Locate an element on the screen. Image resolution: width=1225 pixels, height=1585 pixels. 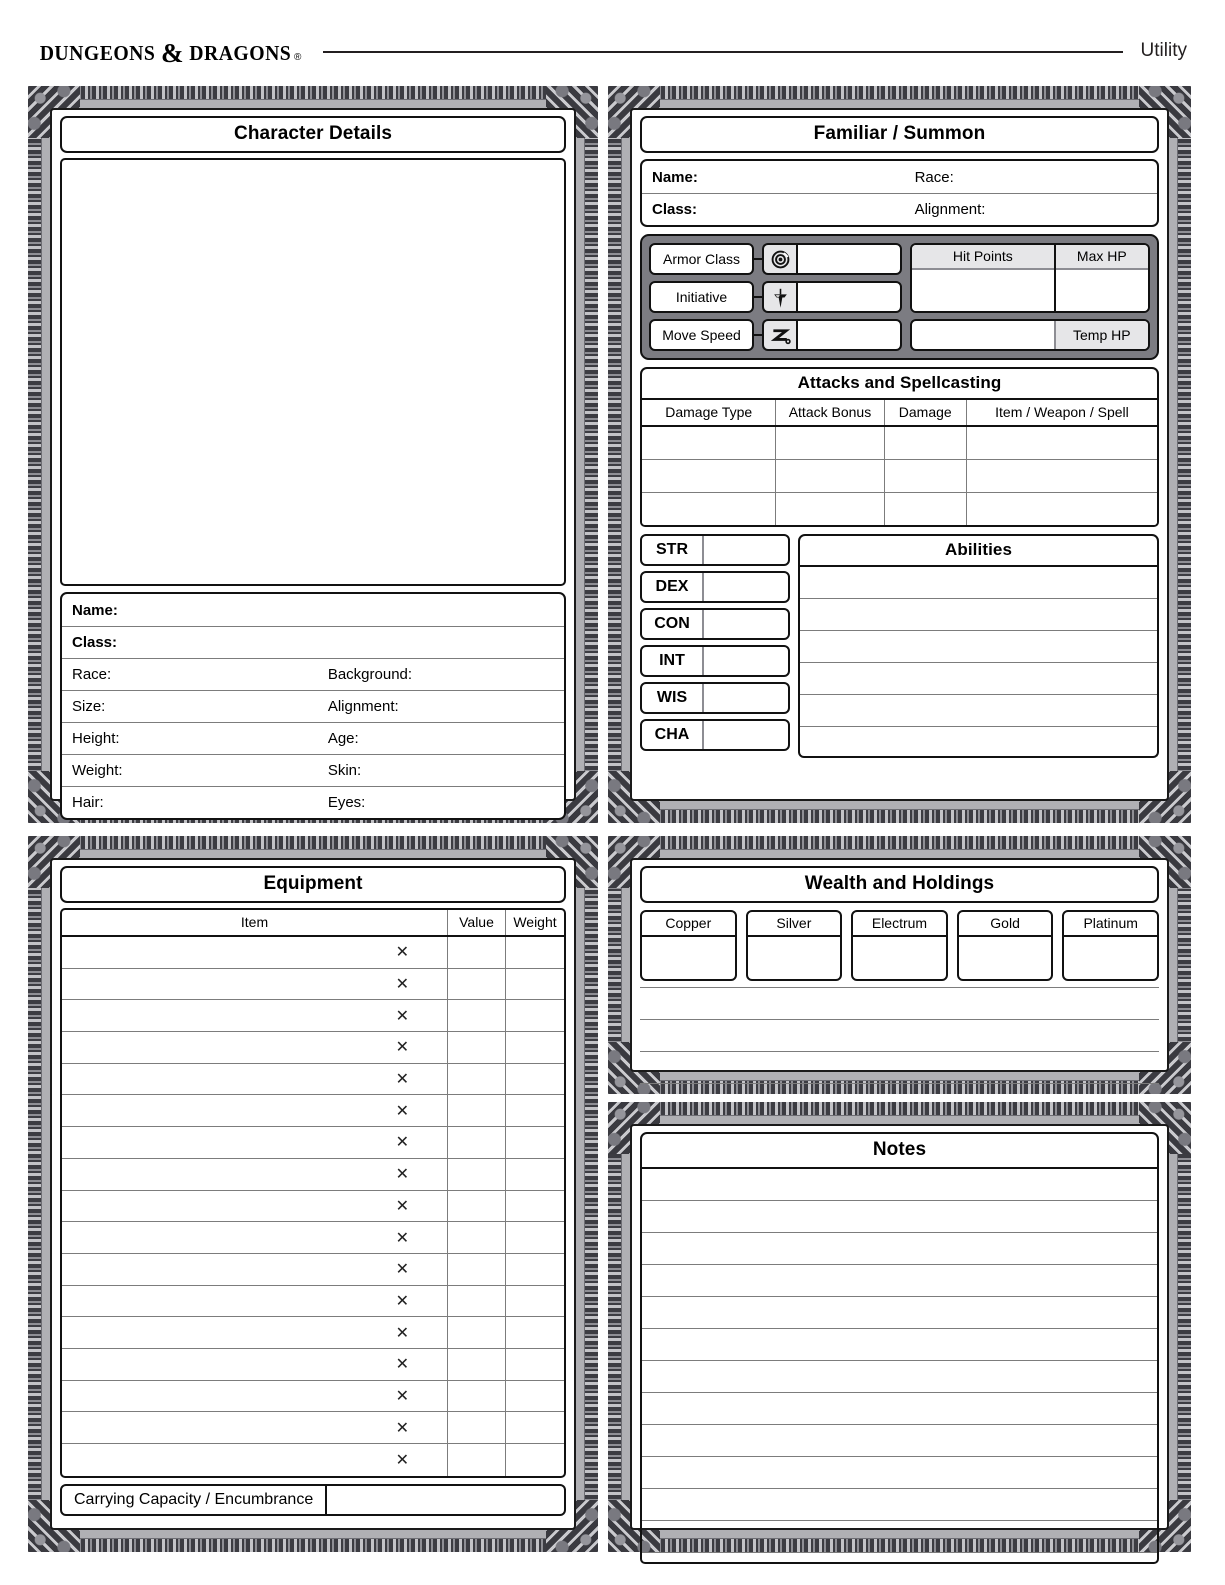
ability-value-con is located at coordinates (746, 624).